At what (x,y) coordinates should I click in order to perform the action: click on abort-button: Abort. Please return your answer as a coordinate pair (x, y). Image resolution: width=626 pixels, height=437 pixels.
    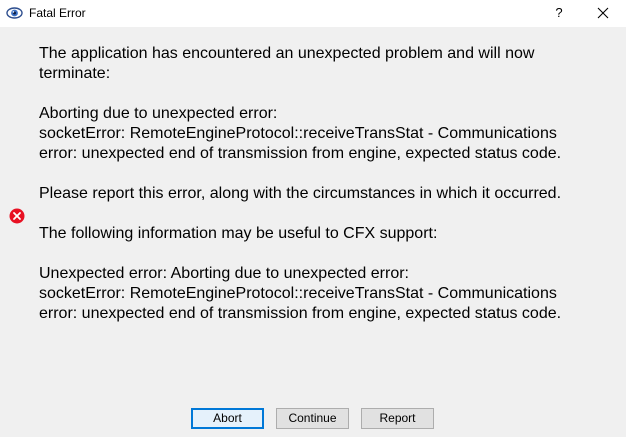
    Looking at the image, I should click on (227, 418).